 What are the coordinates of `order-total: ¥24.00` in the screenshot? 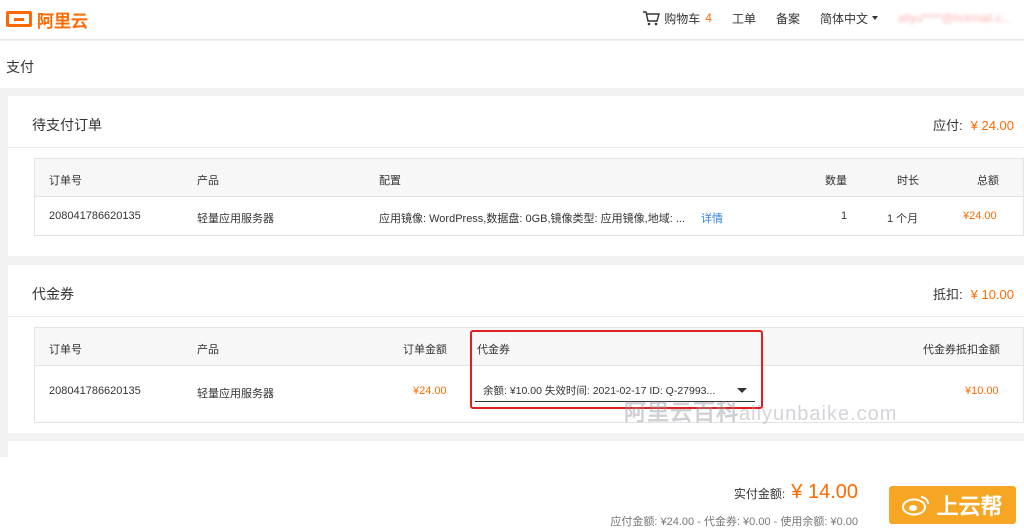 It's located at (980, 216).